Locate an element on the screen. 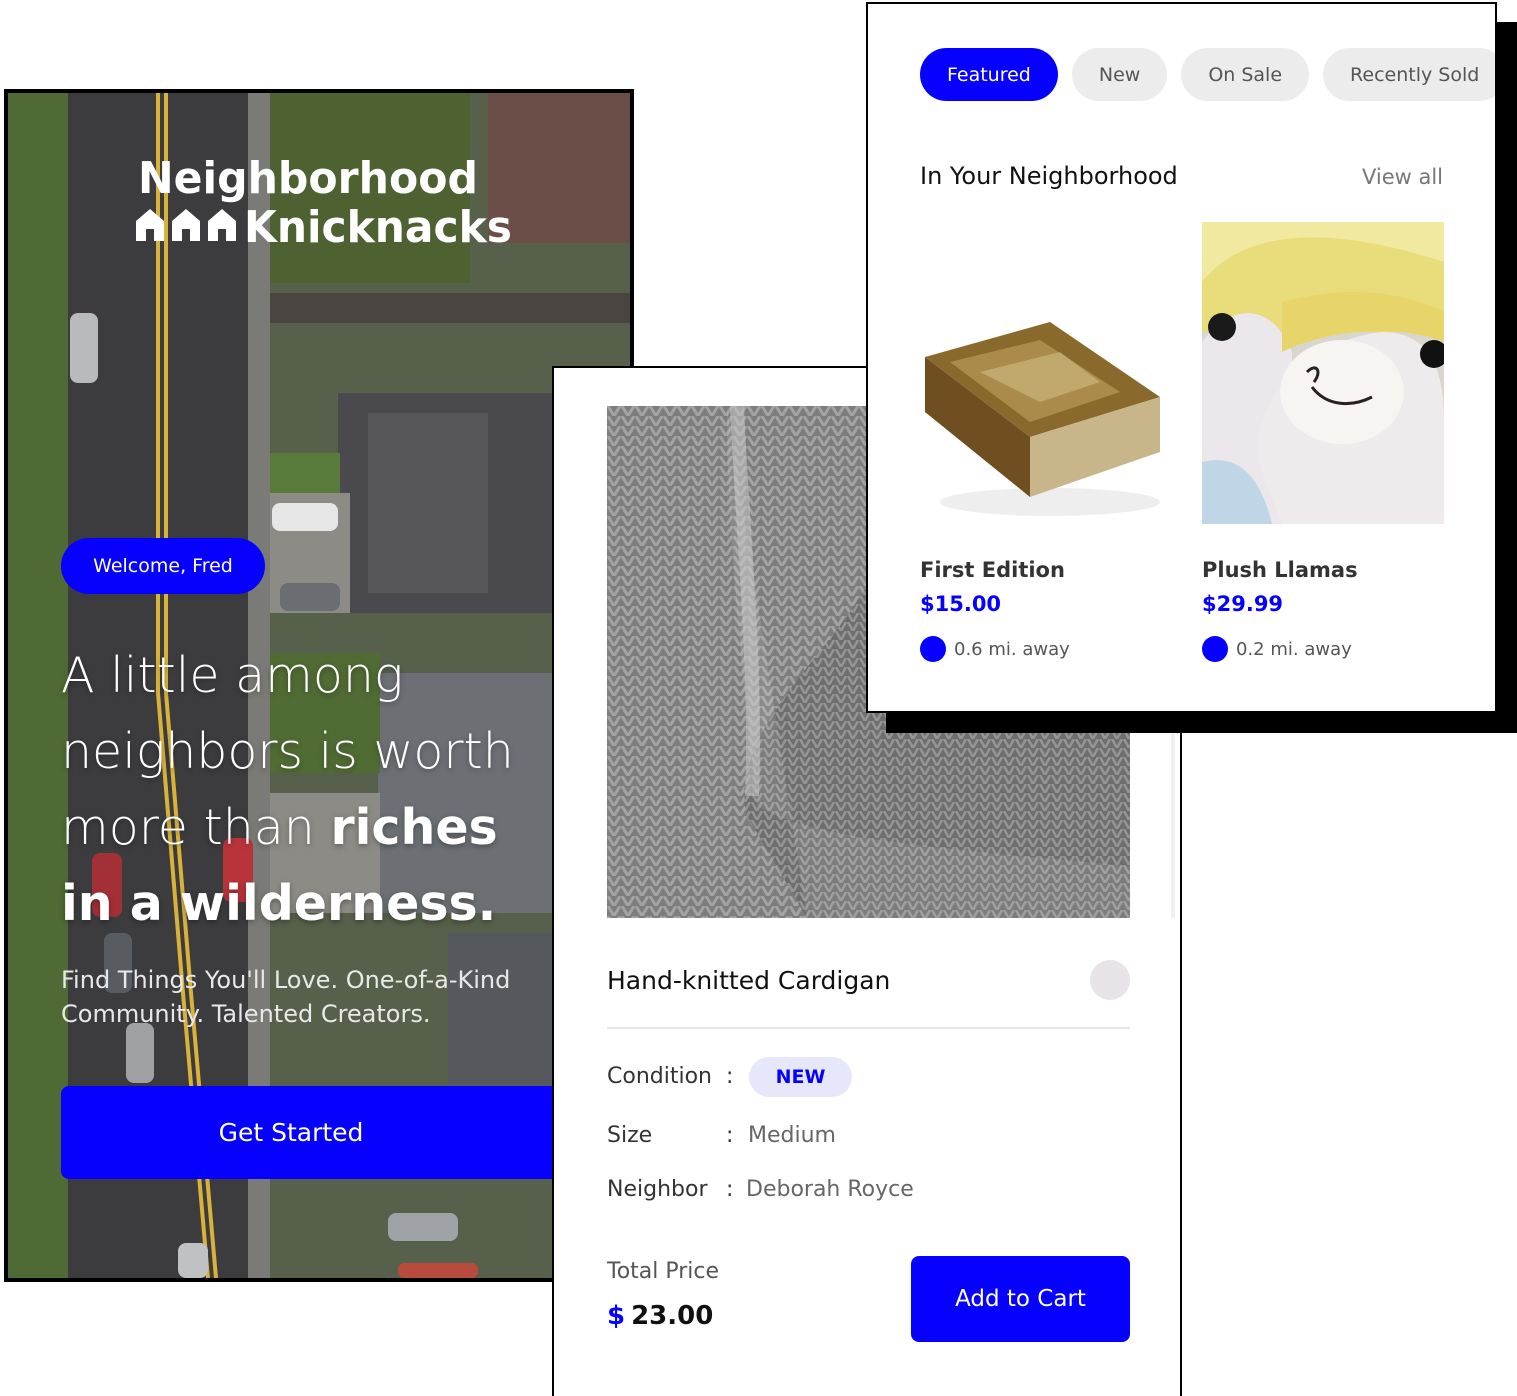  condition-label: Condition is located at coordinates (659, 1076).